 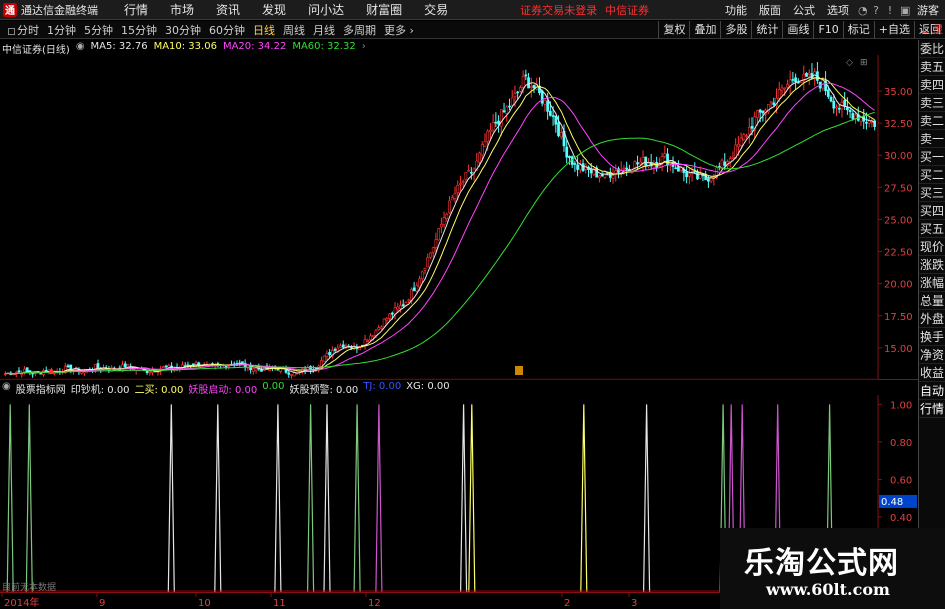 I want to click on chart-tool-3: 统计, so click(x=766, y=30).